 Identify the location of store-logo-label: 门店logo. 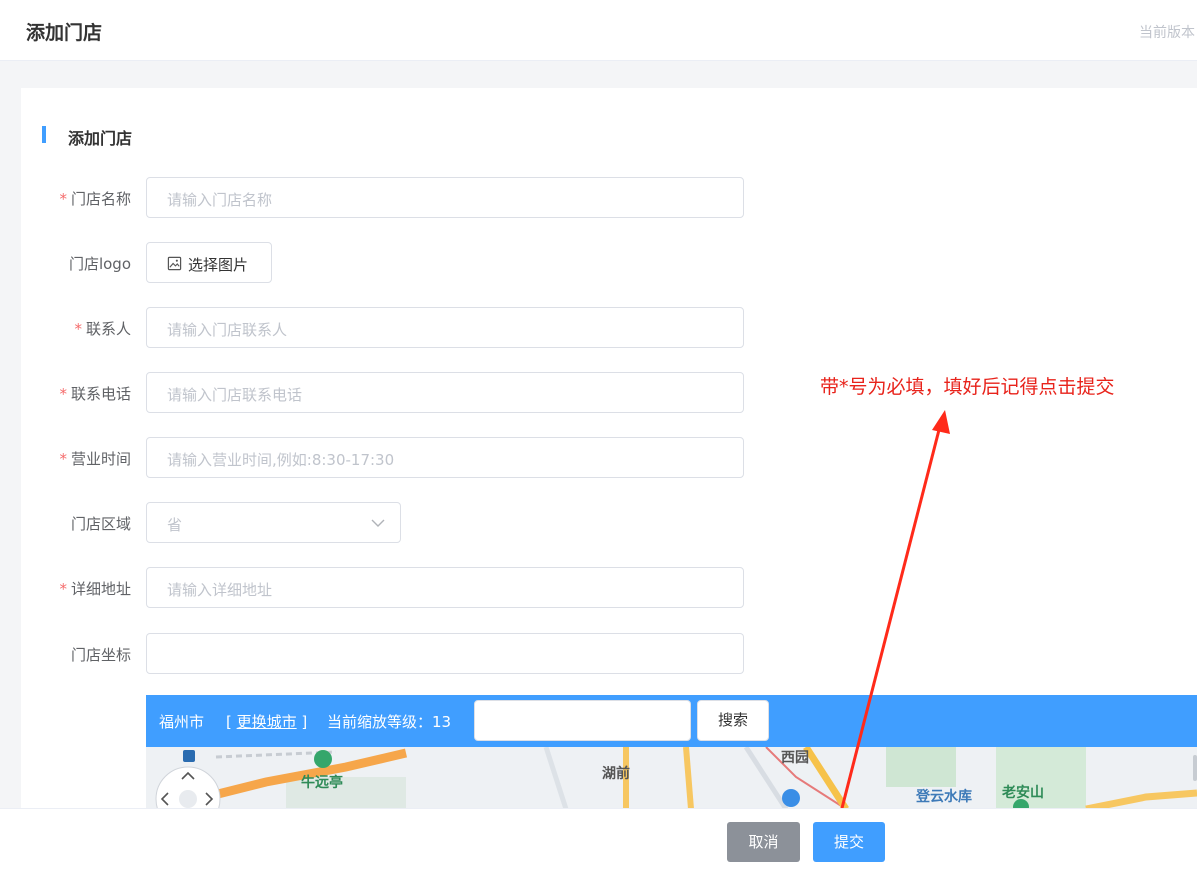
(99, 264).